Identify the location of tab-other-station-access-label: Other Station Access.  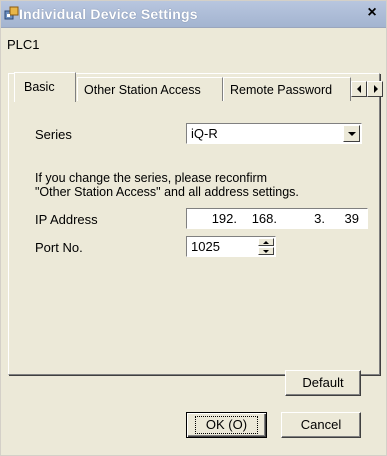
(142, 90).